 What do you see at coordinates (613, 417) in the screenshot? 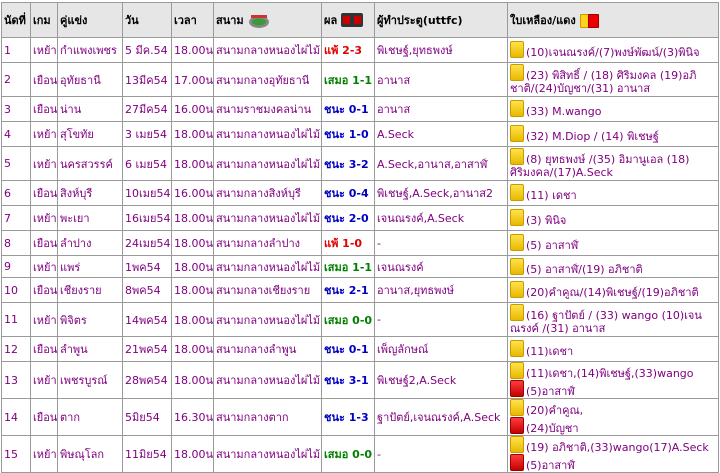
I see `match-cards: (20)คำคูณ, (24)บัญชา` at bounding box center [613, 417].